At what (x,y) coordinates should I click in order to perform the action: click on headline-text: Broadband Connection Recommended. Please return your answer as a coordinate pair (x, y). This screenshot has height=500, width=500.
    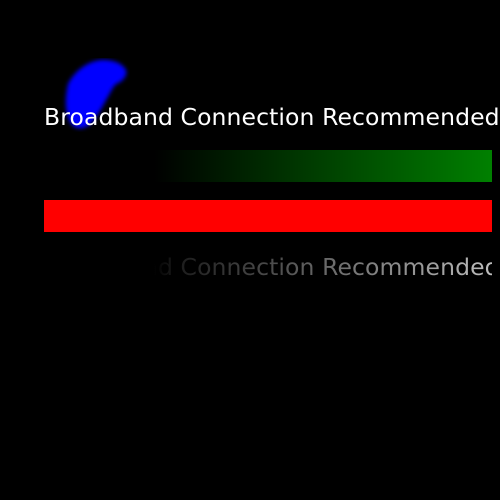
    Looking at the image, I should click on (272, 117).